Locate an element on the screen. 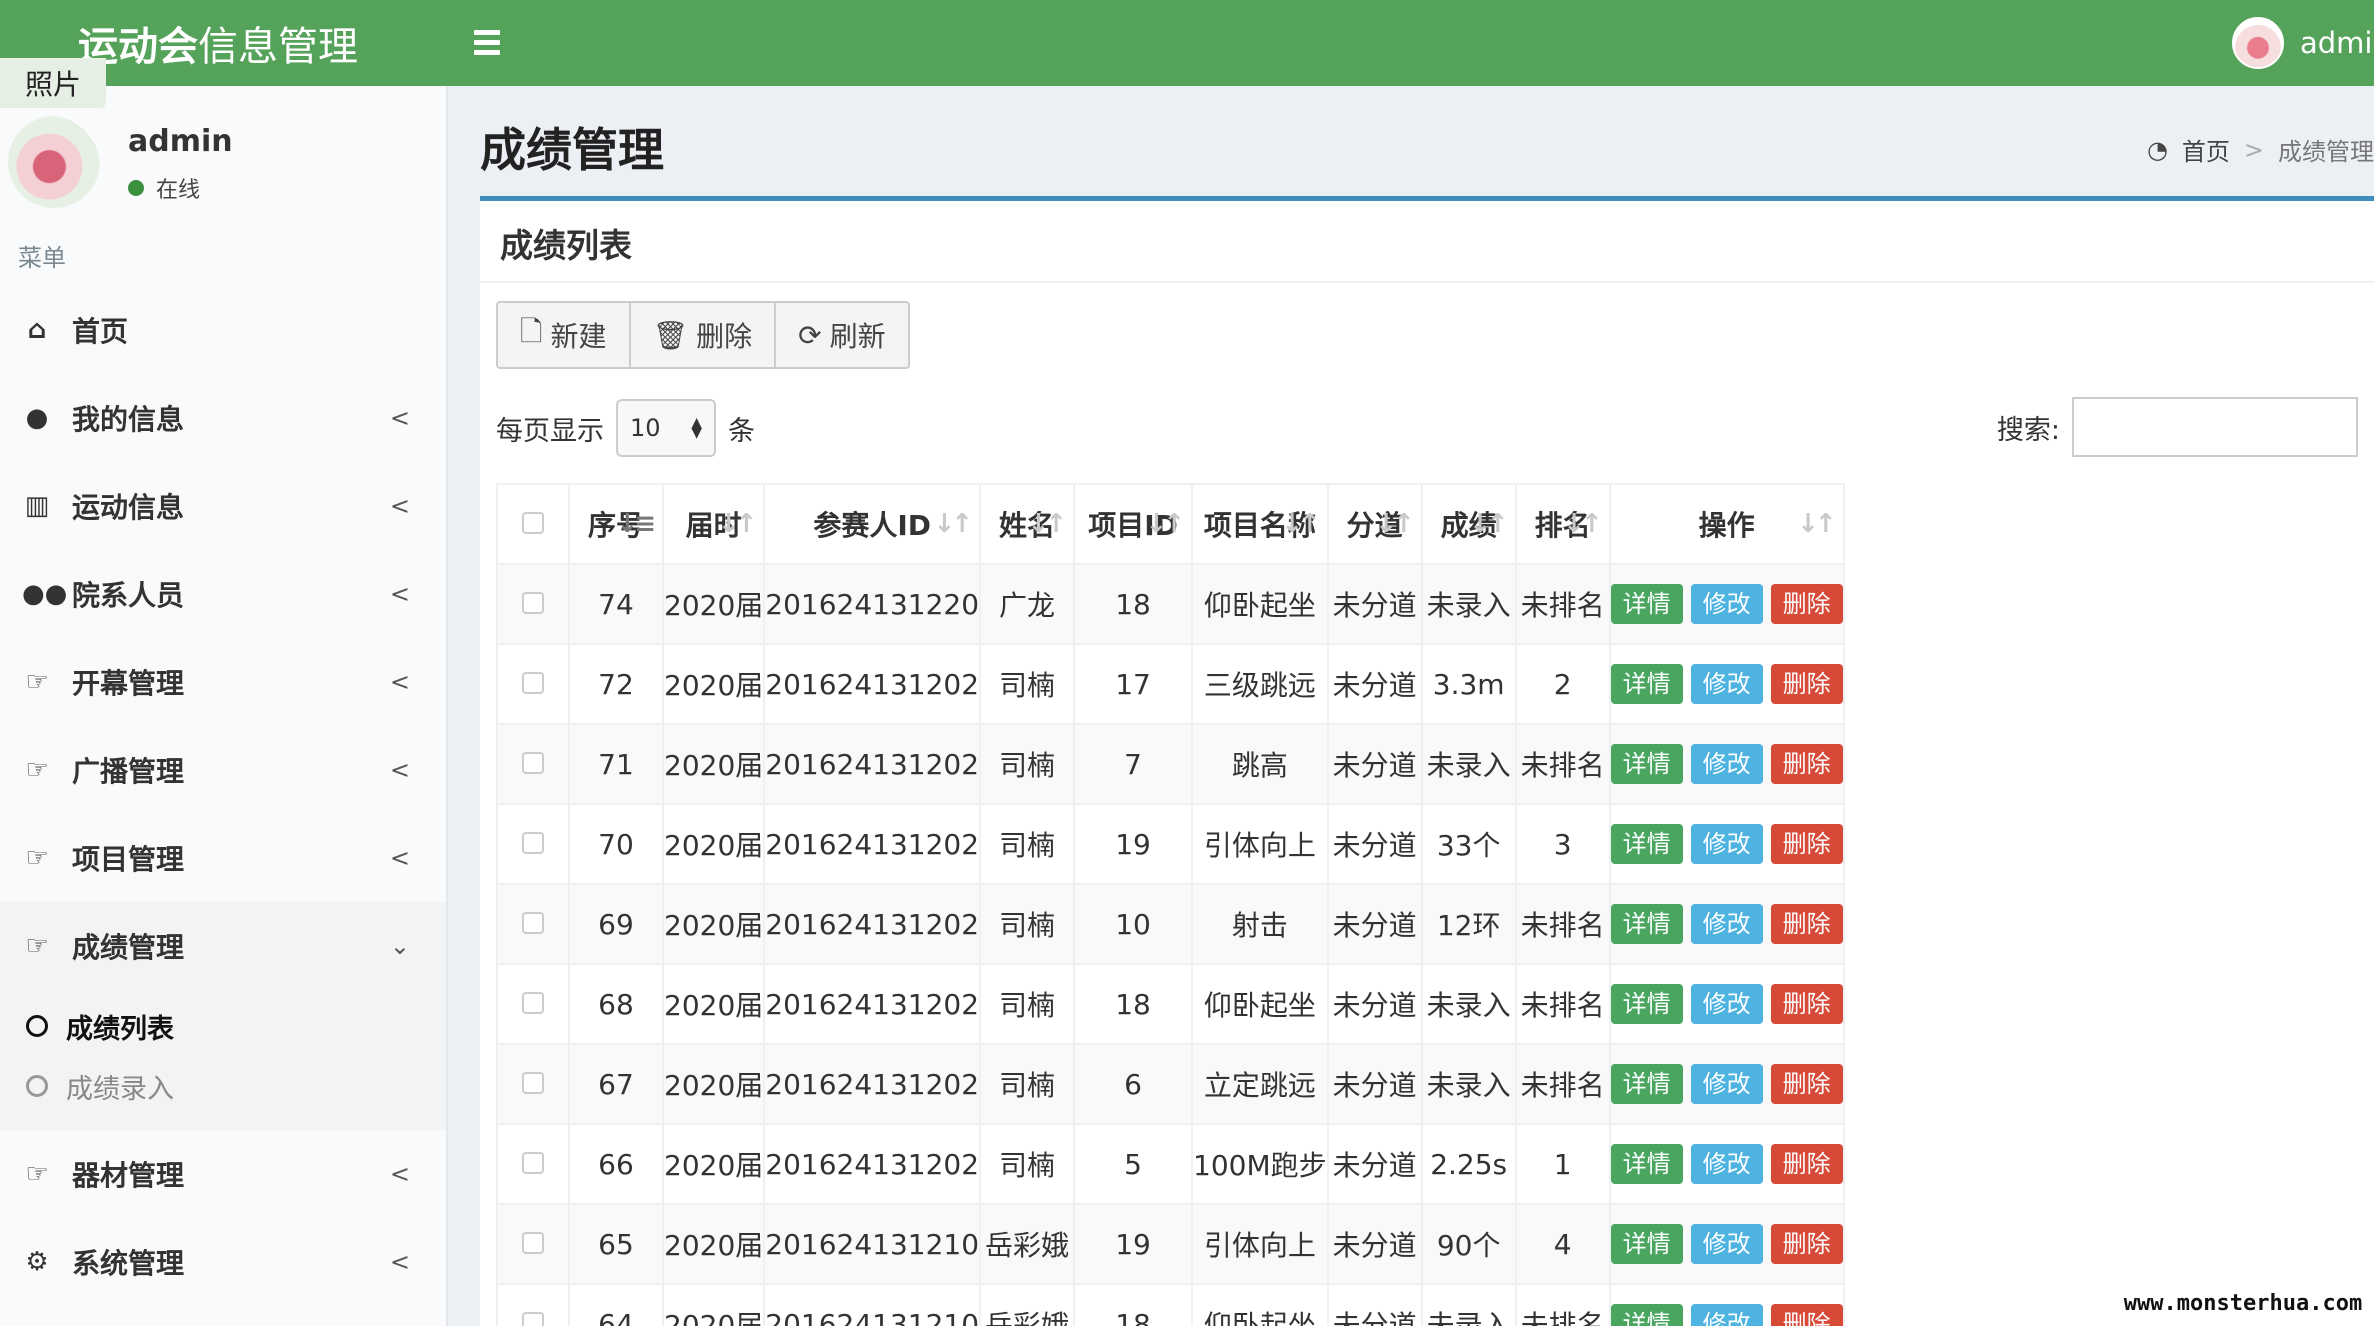 This screenshot has height=1326, width=2374. sidebar-toggle-icon is located at coordinates (491, 42).